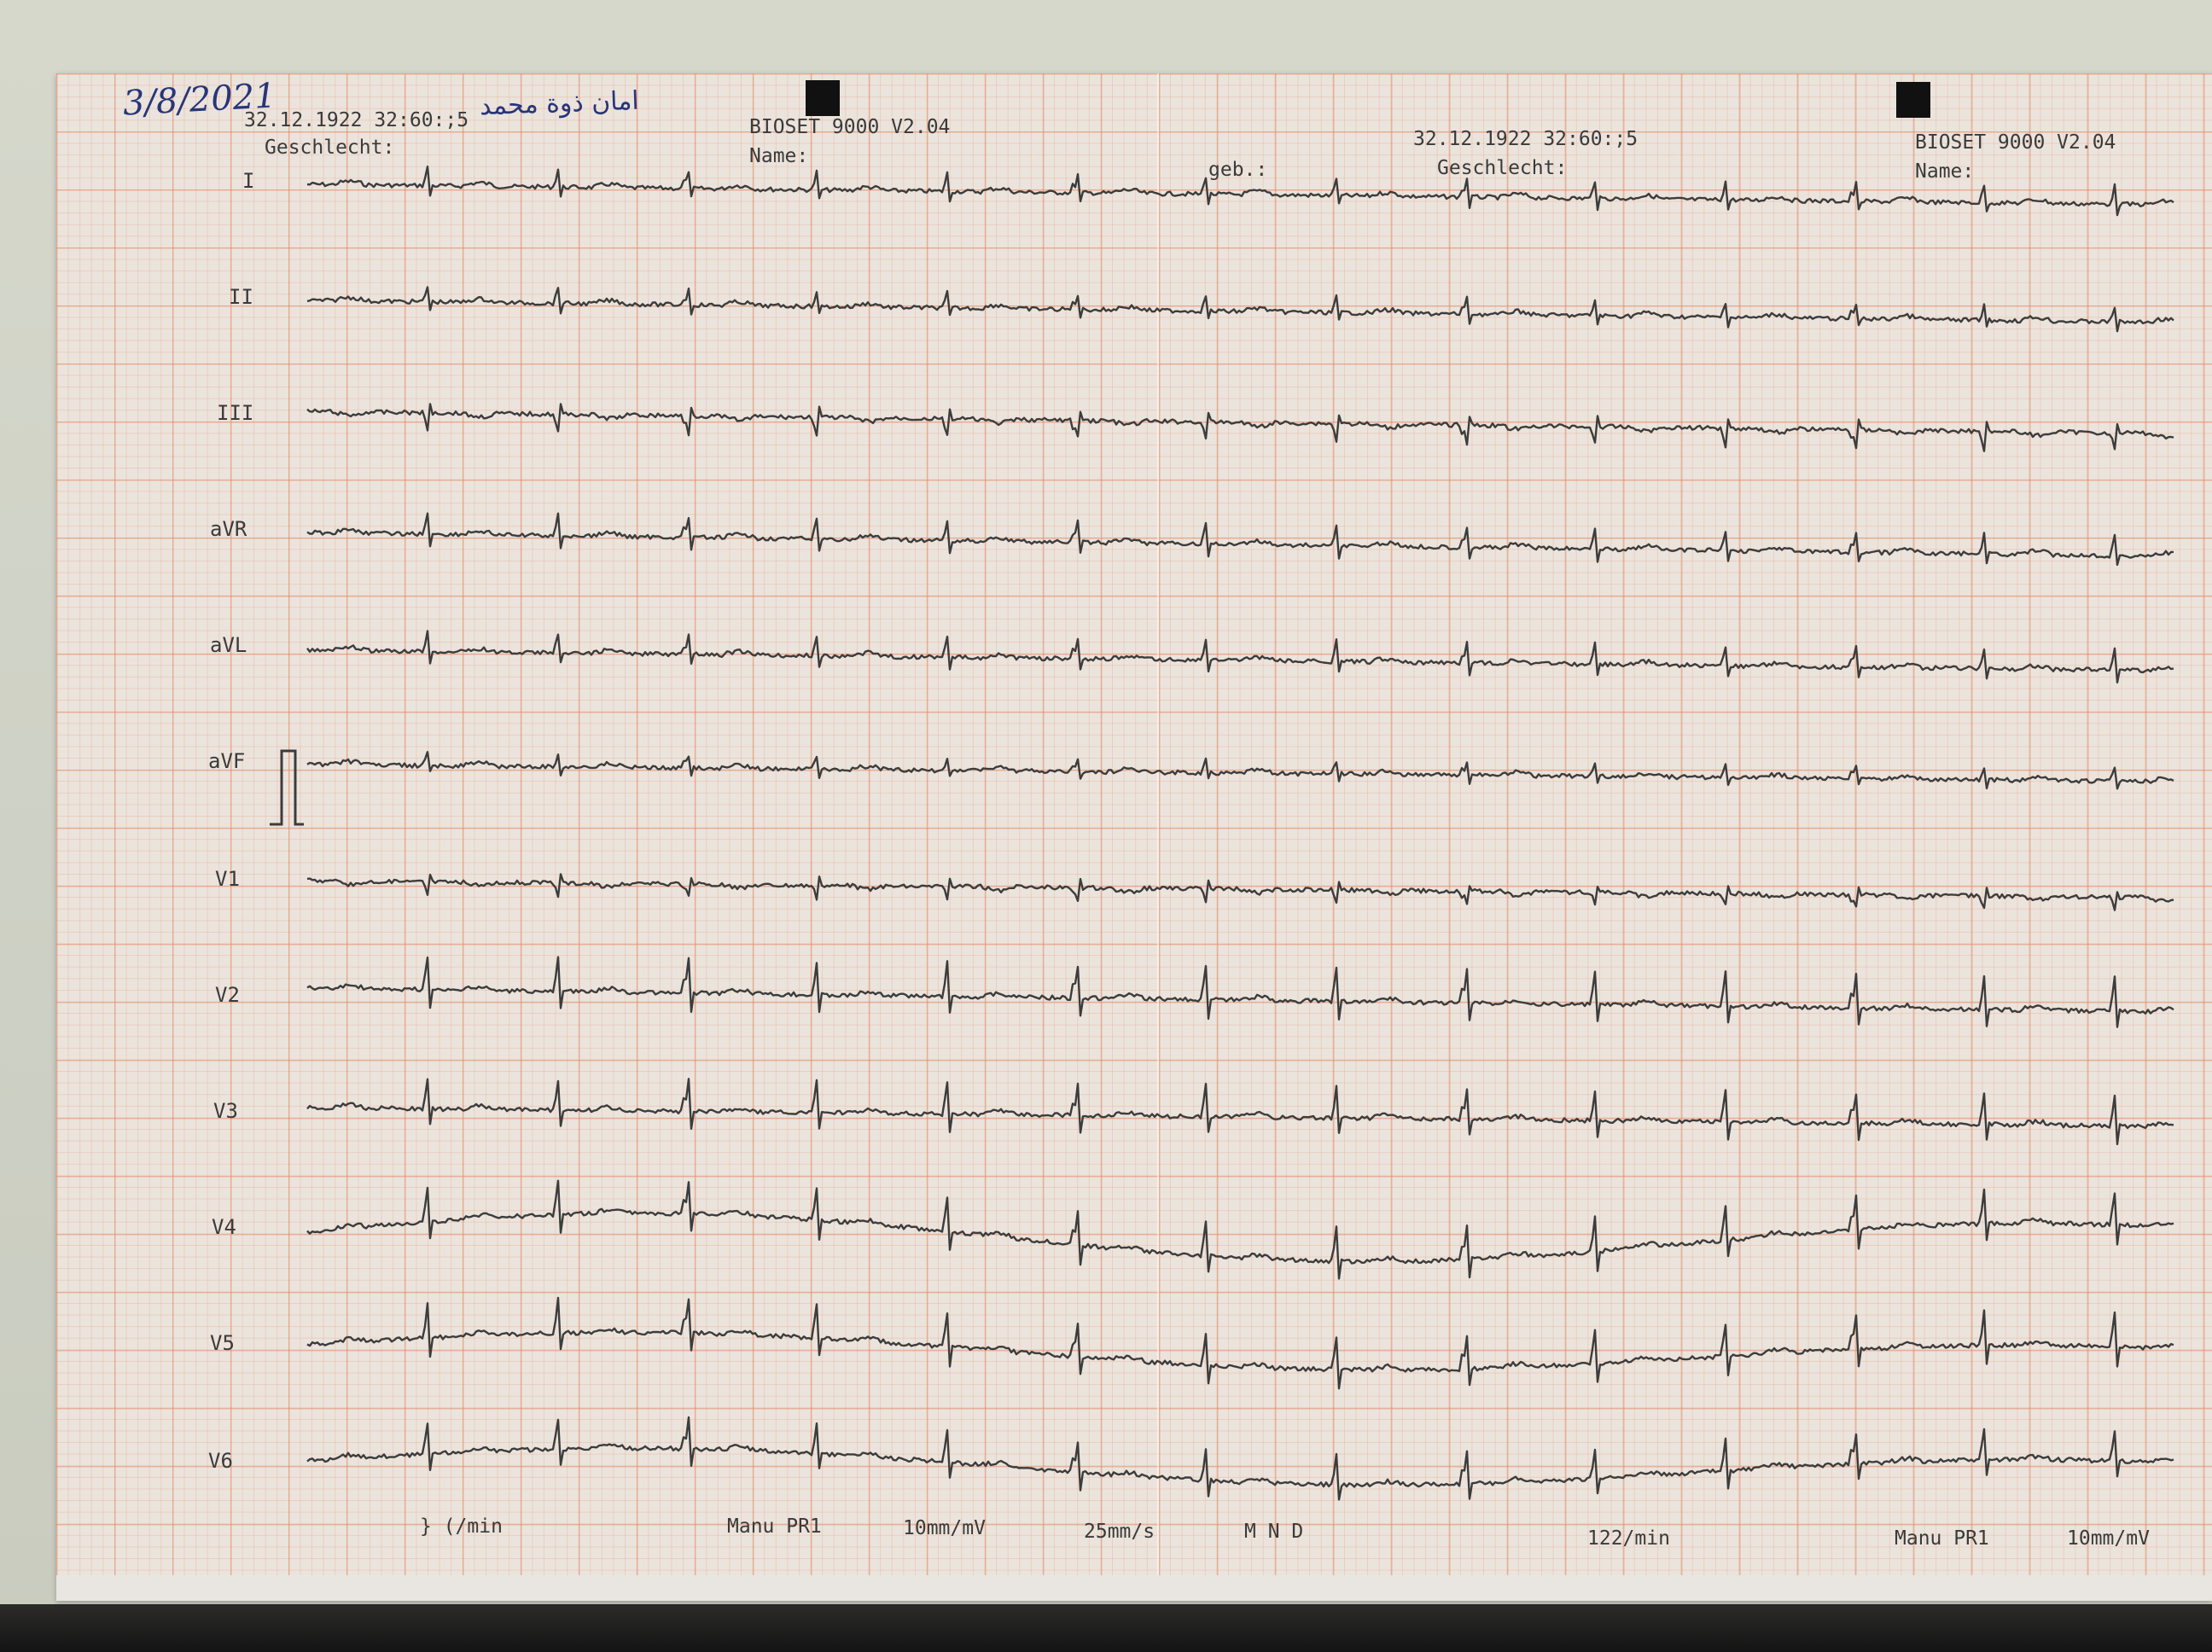  Describe the element at coordinates (1240, 1229) in the screenshot. I see `ecg-trace-V4` at that location.